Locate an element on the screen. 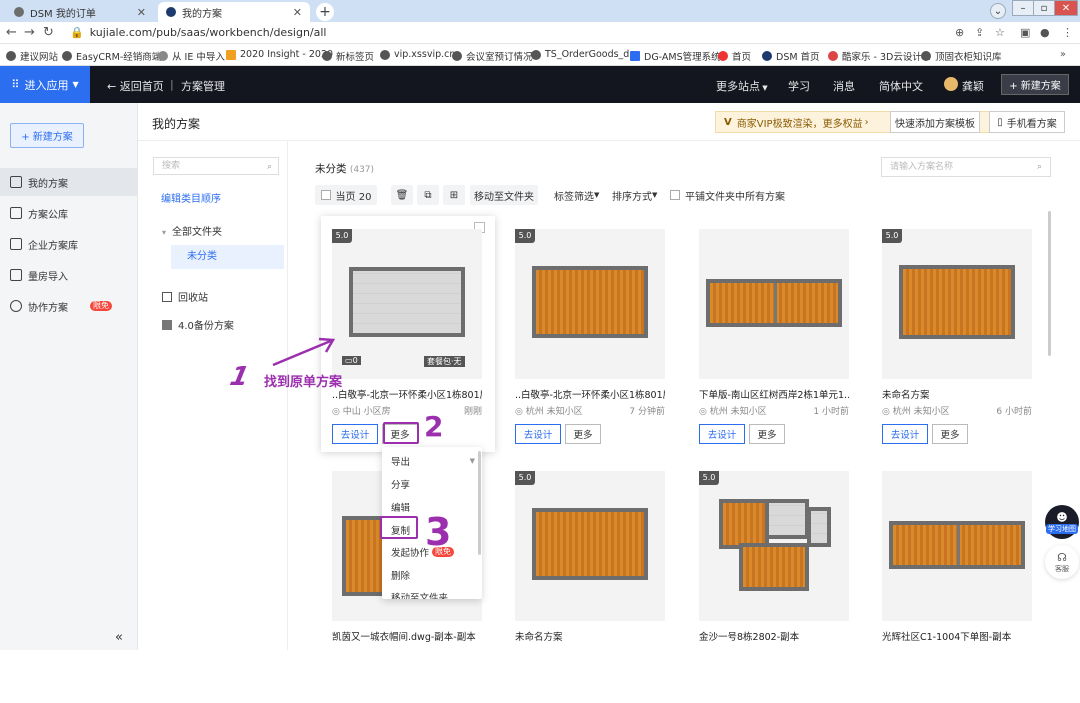 This screenshot has width=1080, height=703. plan-card: 5.0 金沙一号8栋2802-副本 is located at coordinates (774, 587).